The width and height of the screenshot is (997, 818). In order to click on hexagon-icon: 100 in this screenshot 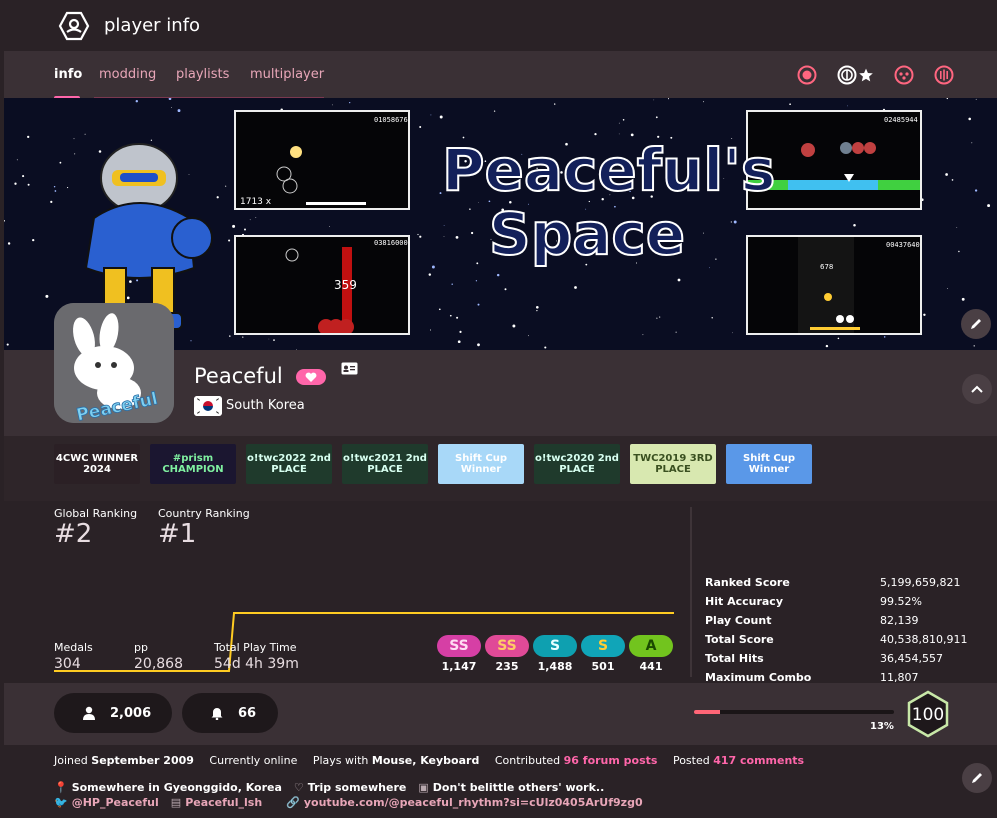, I will do `click(928, 714)`.